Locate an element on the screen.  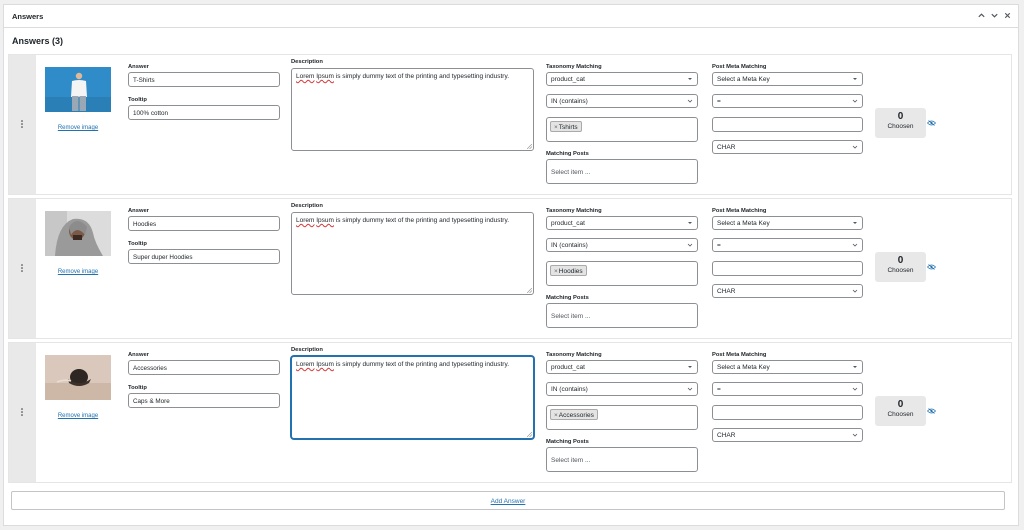
term-tag-label: Accessories is located at coordinates (576, 415).